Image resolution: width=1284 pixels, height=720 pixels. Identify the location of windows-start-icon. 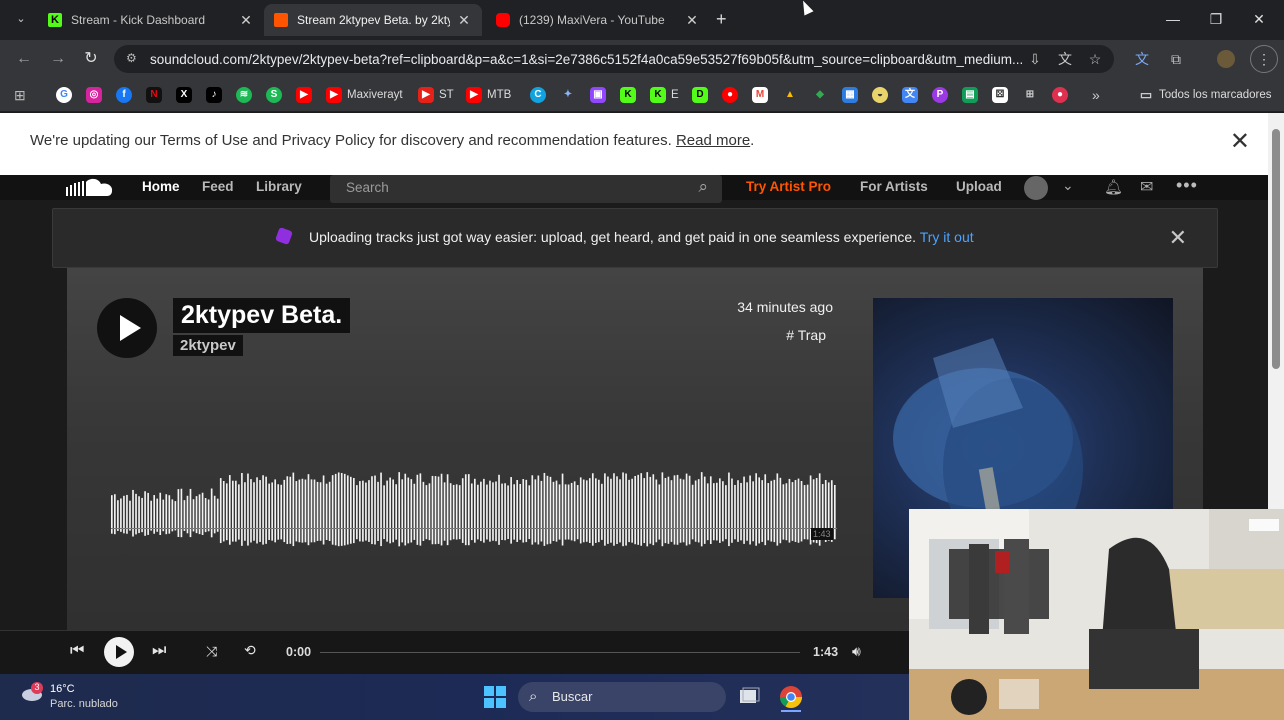
(495, 697).